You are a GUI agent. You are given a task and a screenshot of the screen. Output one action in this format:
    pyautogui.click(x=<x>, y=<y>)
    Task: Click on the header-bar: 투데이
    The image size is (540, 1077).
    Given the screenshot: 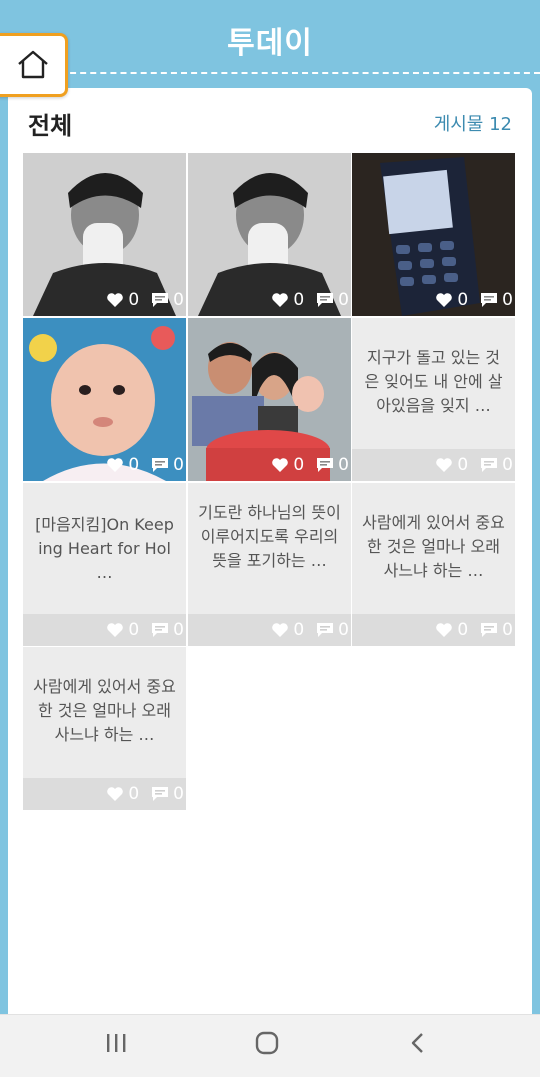 What is the action you would take?
    pyautogui.click(x=270, y=39)
    